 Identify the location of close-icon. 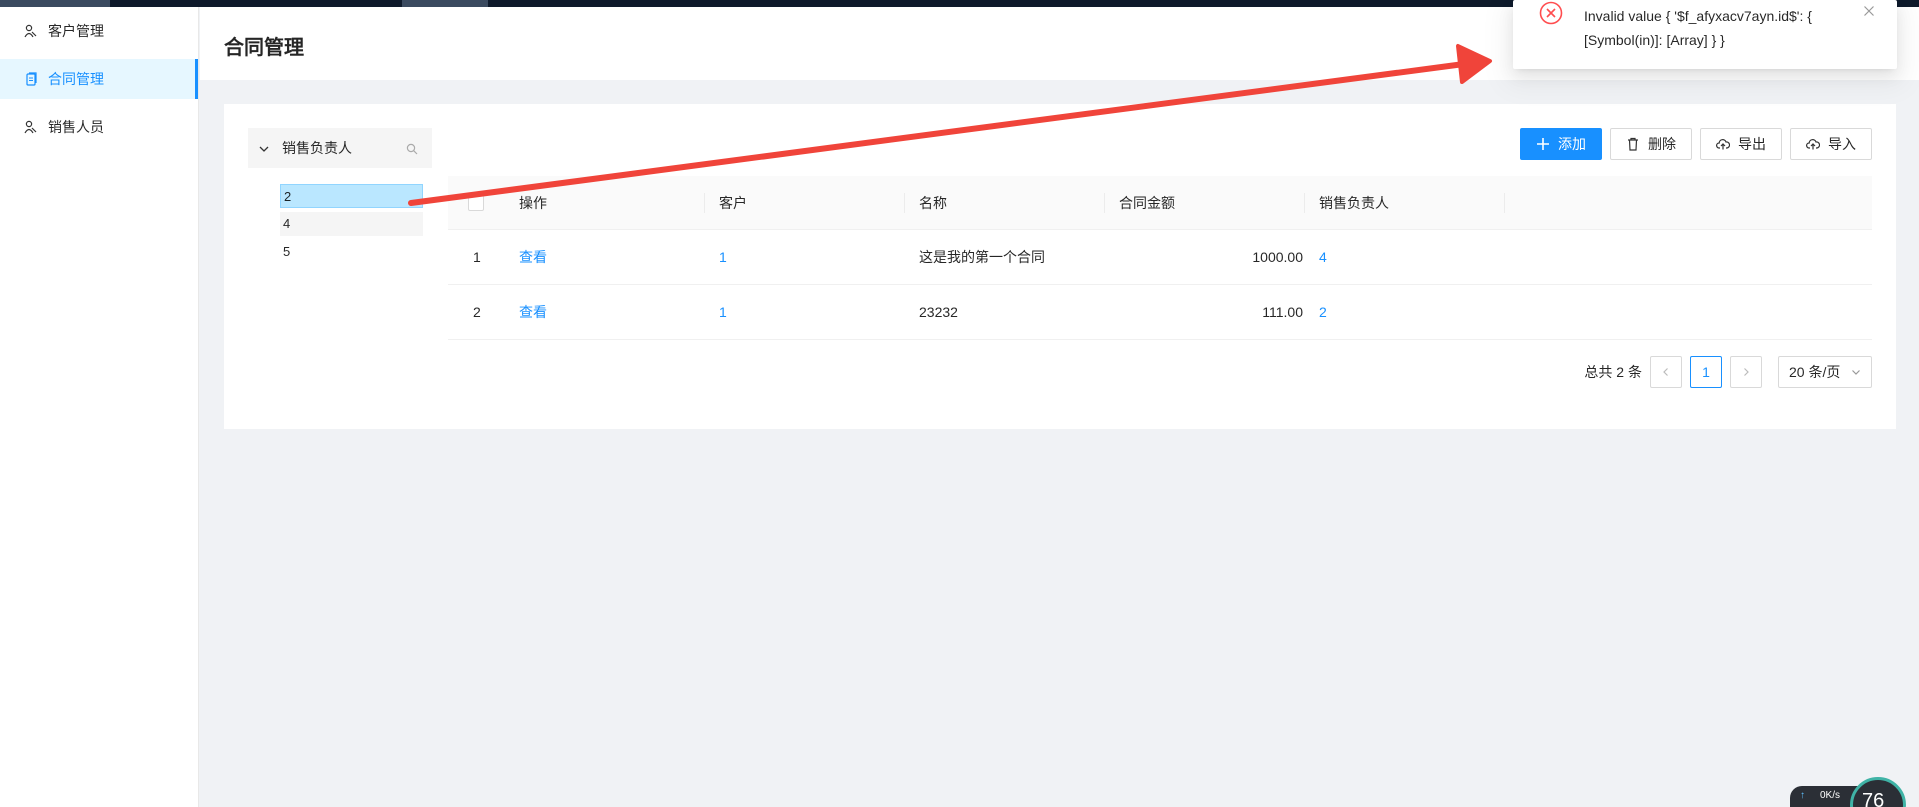
(1869, 10).